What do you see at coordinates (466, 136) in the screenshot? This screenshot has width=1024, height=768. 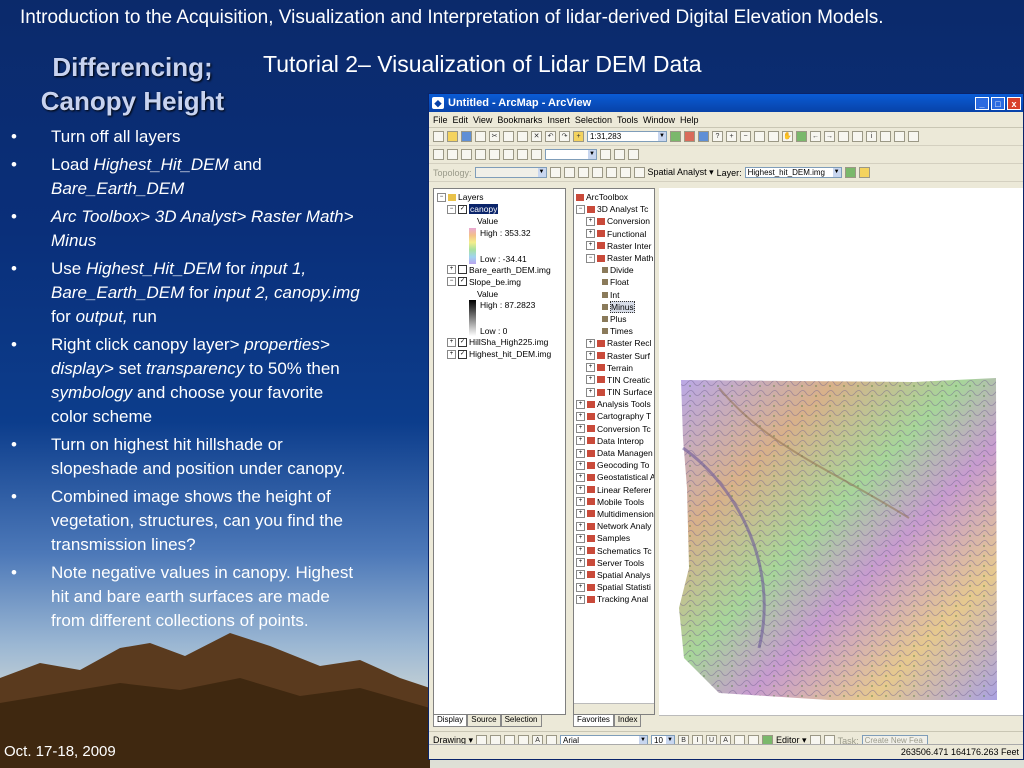 I see `save-icon` at bounding box center [466, 136].